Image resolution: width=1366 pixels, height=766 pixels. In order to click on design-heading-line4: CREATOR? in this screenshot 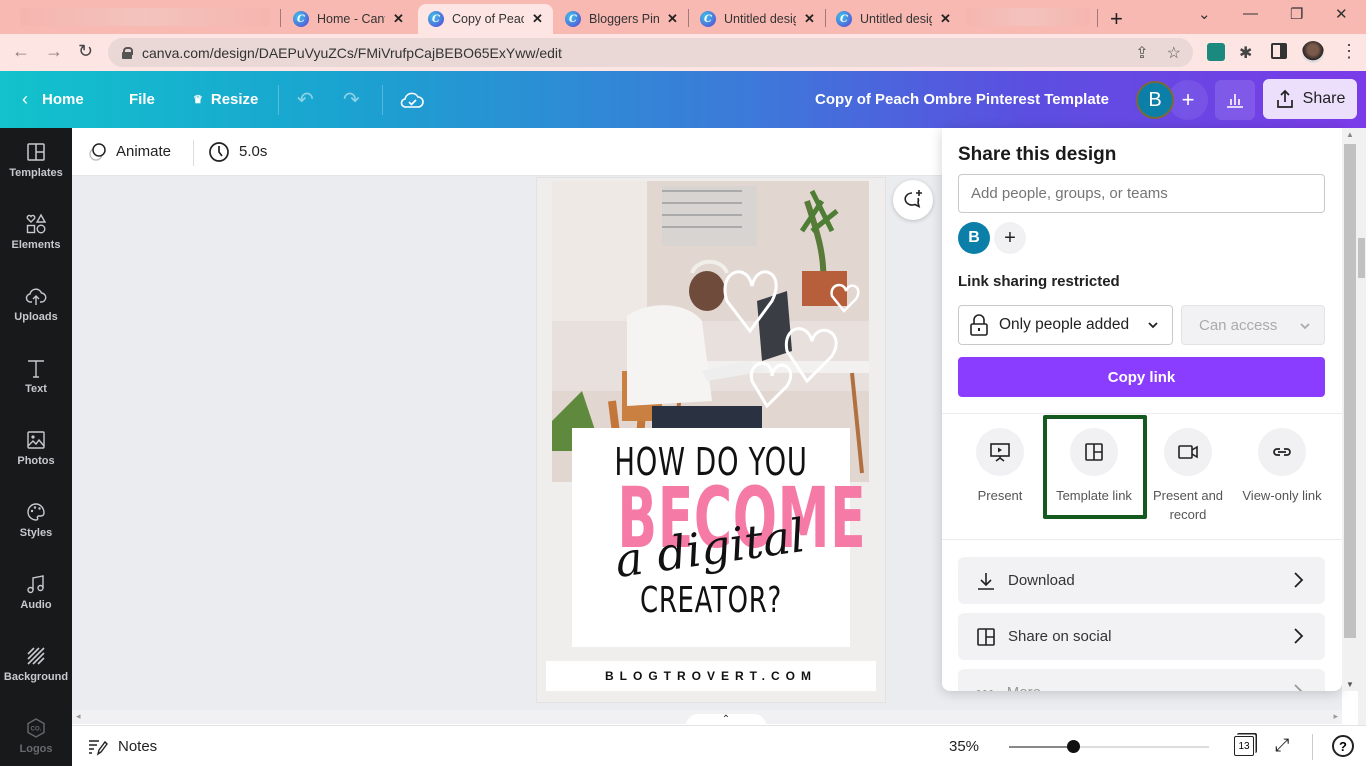, I will do `click(711, 601)`.